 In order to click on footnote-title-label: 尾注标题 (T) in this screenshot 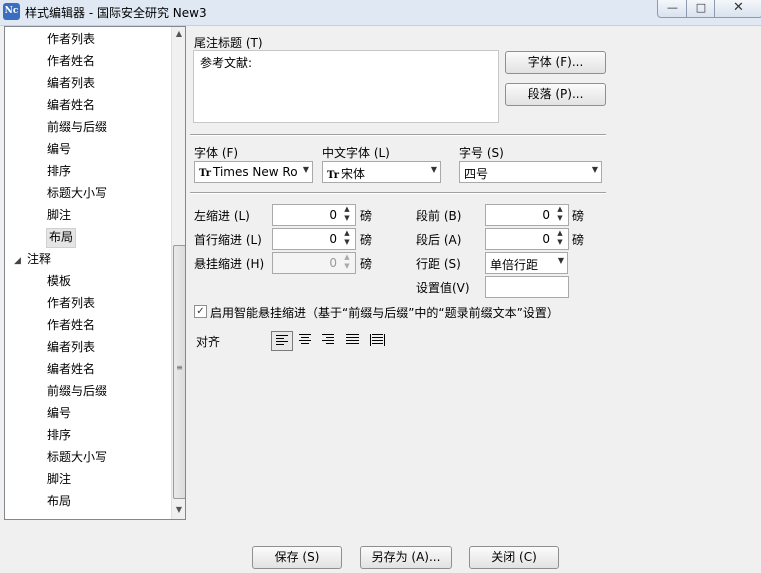, I will do `click(228, 43)`.